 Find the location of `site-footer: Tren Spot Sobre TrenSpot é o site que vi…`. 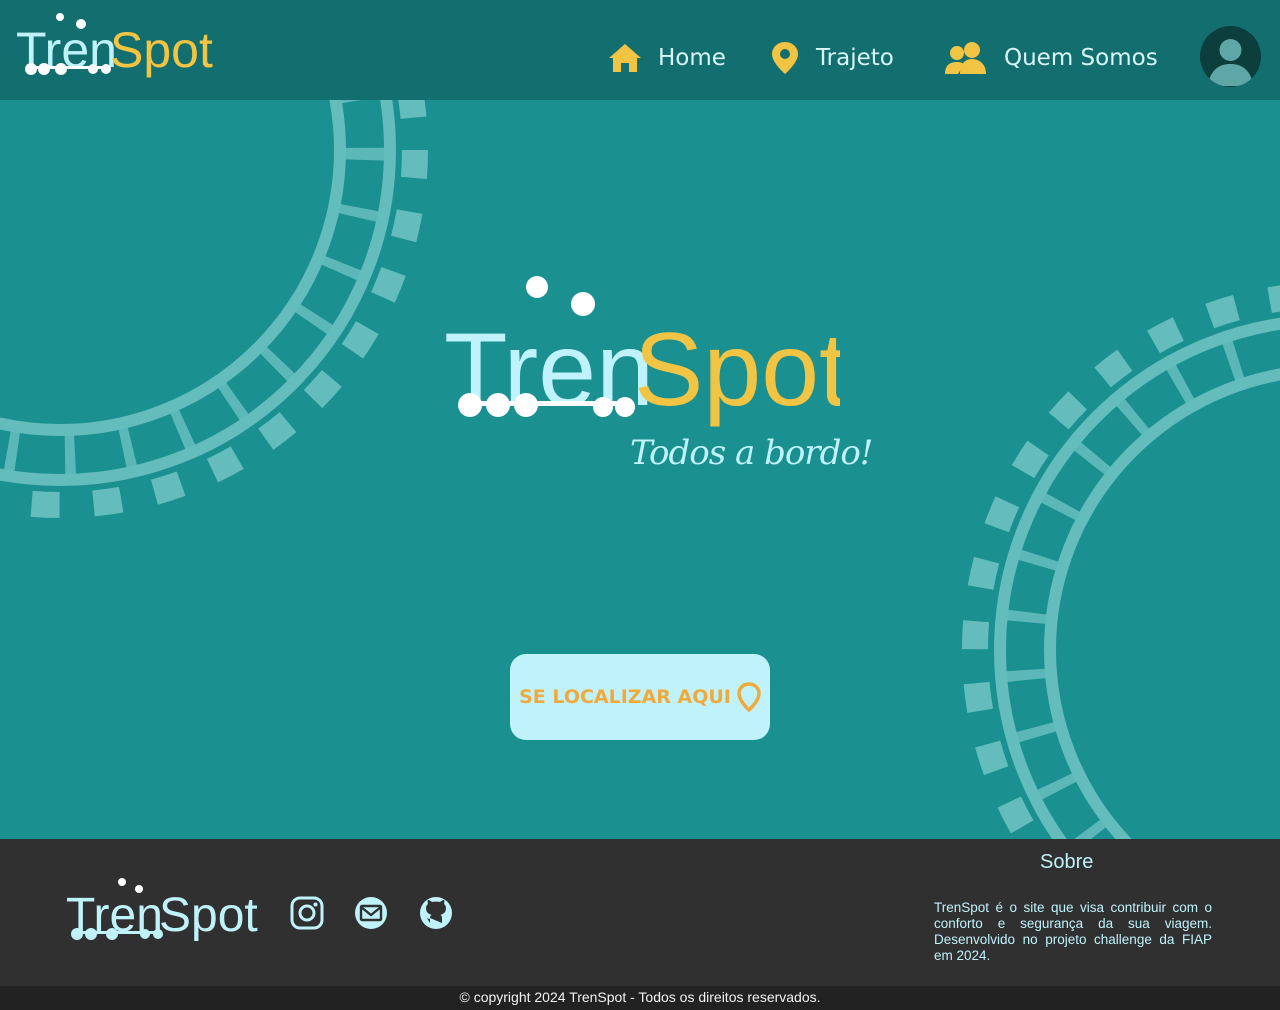

site-footer: Tren Spot Sobre TrenSpot é o site que vi… is located at coordinates (640, 912).